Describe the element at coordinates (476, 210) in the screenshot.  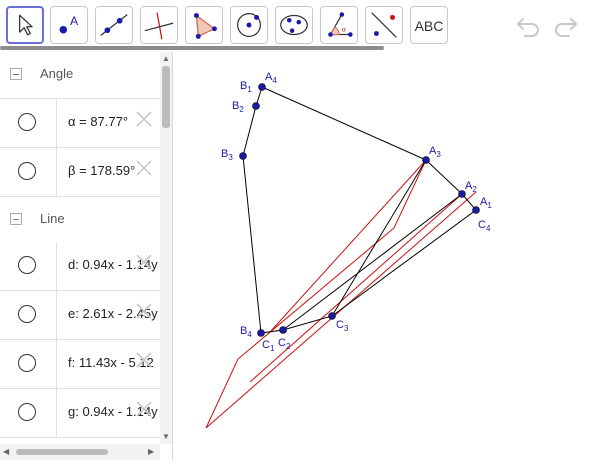
I see `point-a1` at that location.